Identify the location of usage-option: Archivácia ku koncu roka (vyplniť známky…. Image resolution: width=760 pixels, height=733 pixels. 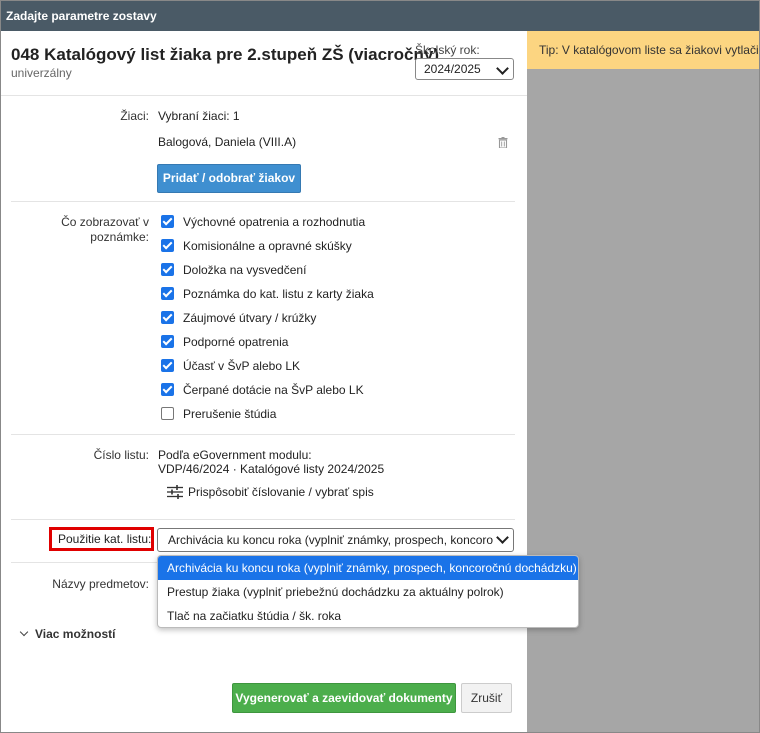
(368, 568).